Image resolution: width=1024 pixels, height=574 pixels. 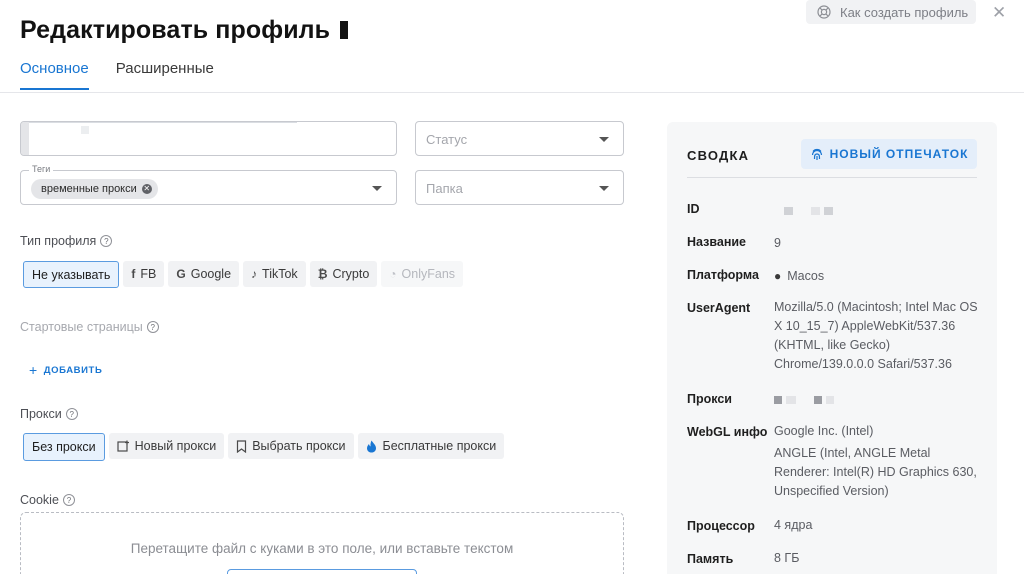 I want to click on text-cursor, so click(x=344, y=30).